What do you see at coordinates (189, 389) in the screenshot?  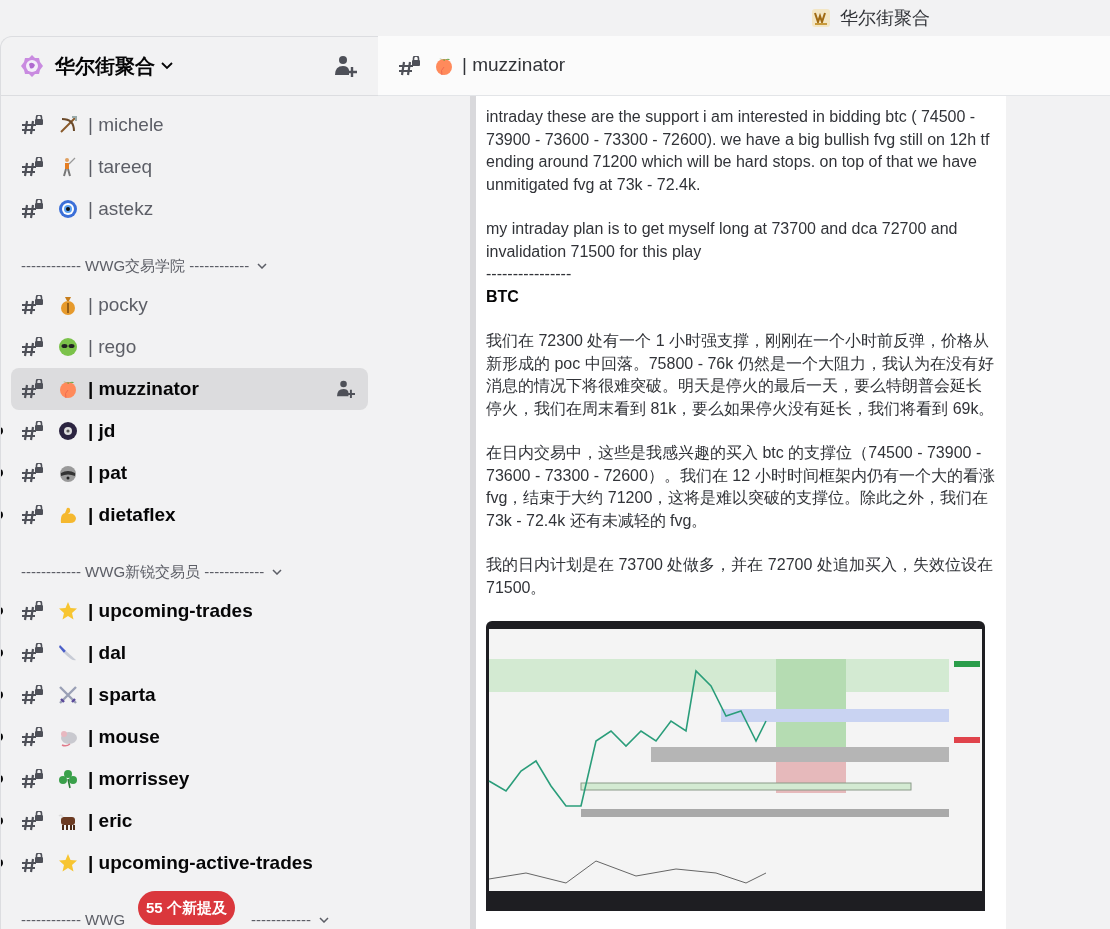 I see `channel-item: | muzzinator` at bounding box center [189, 389].